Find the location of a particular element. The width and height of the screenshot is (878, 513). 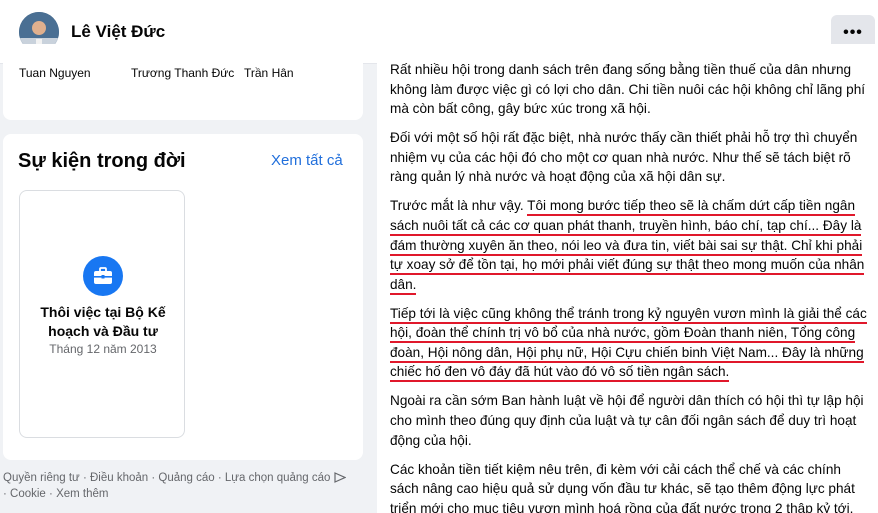

ad-choices-link: Lựa chọn quảng cáo is located at coordinates (278, 478).